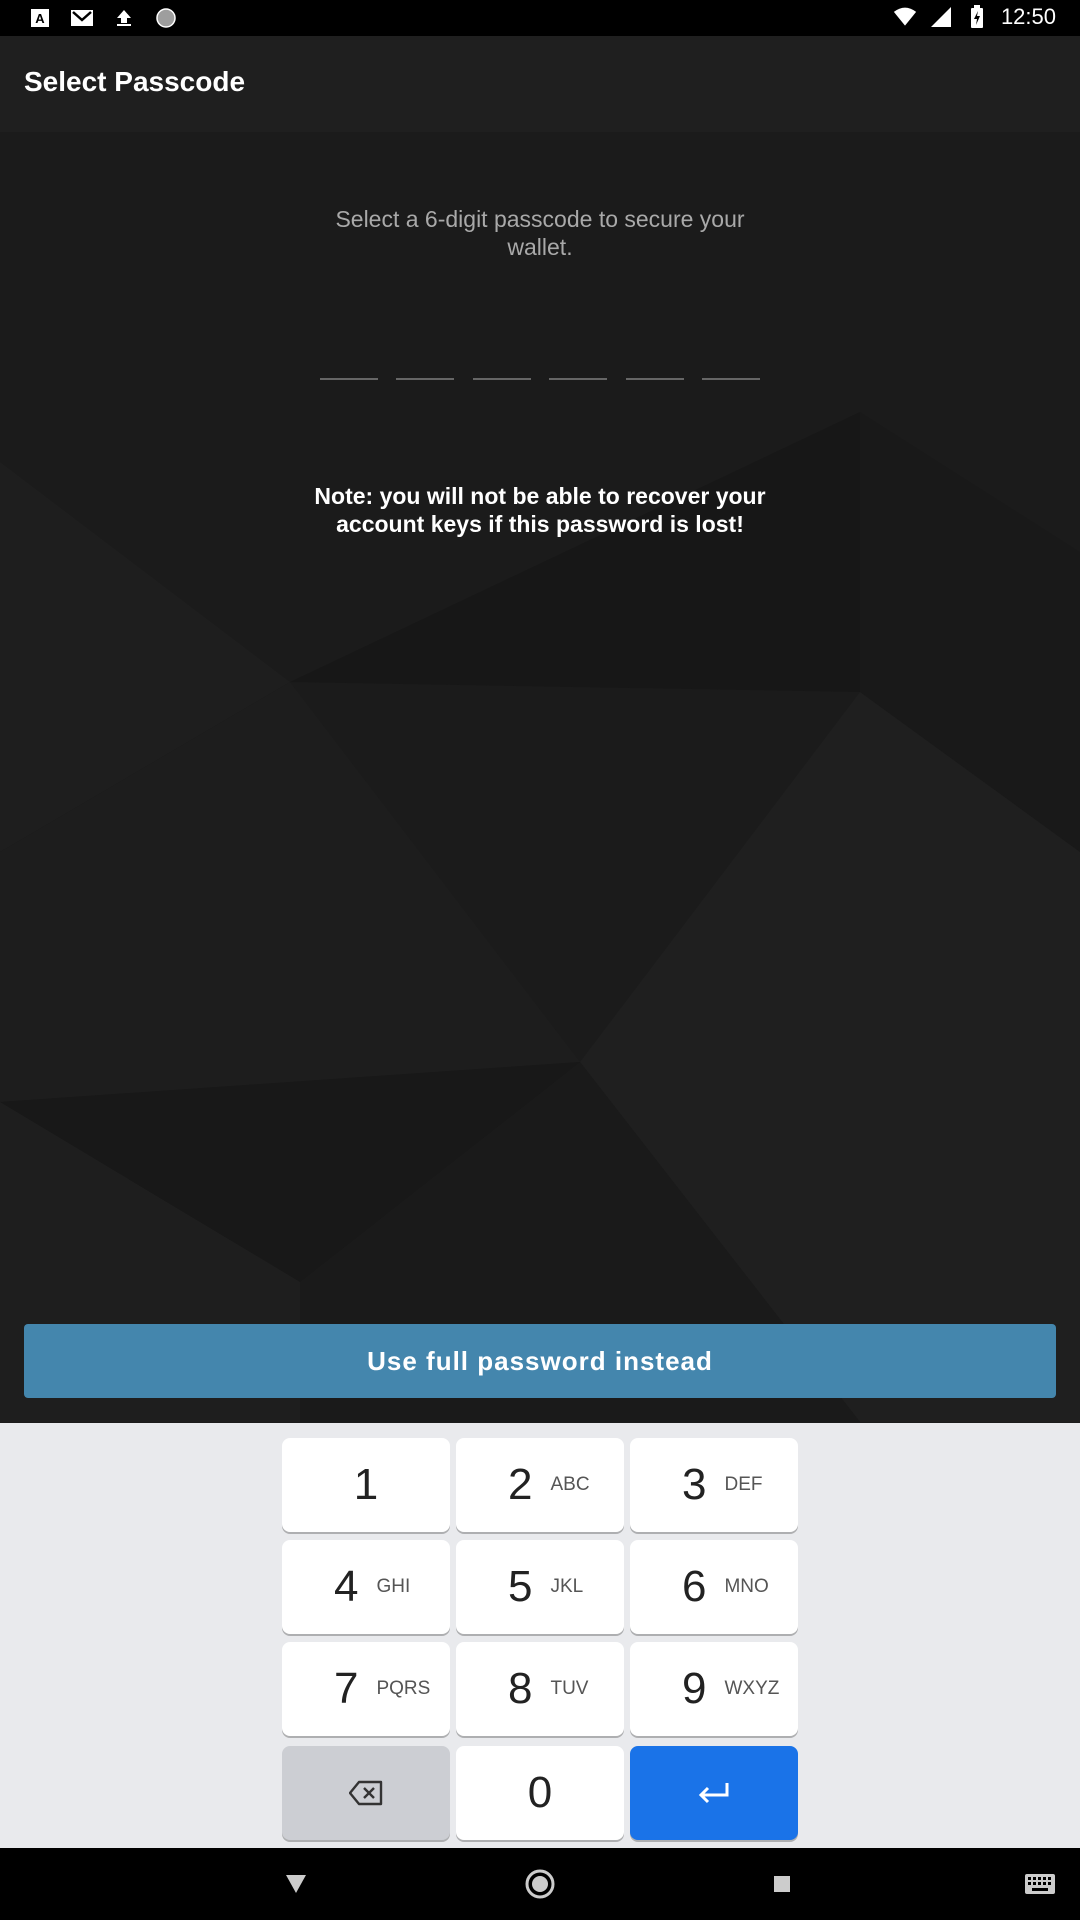  Describe the element at coordinates (540, 1485) in the screenshot. I see `key-2: 2 ABC` at that location.